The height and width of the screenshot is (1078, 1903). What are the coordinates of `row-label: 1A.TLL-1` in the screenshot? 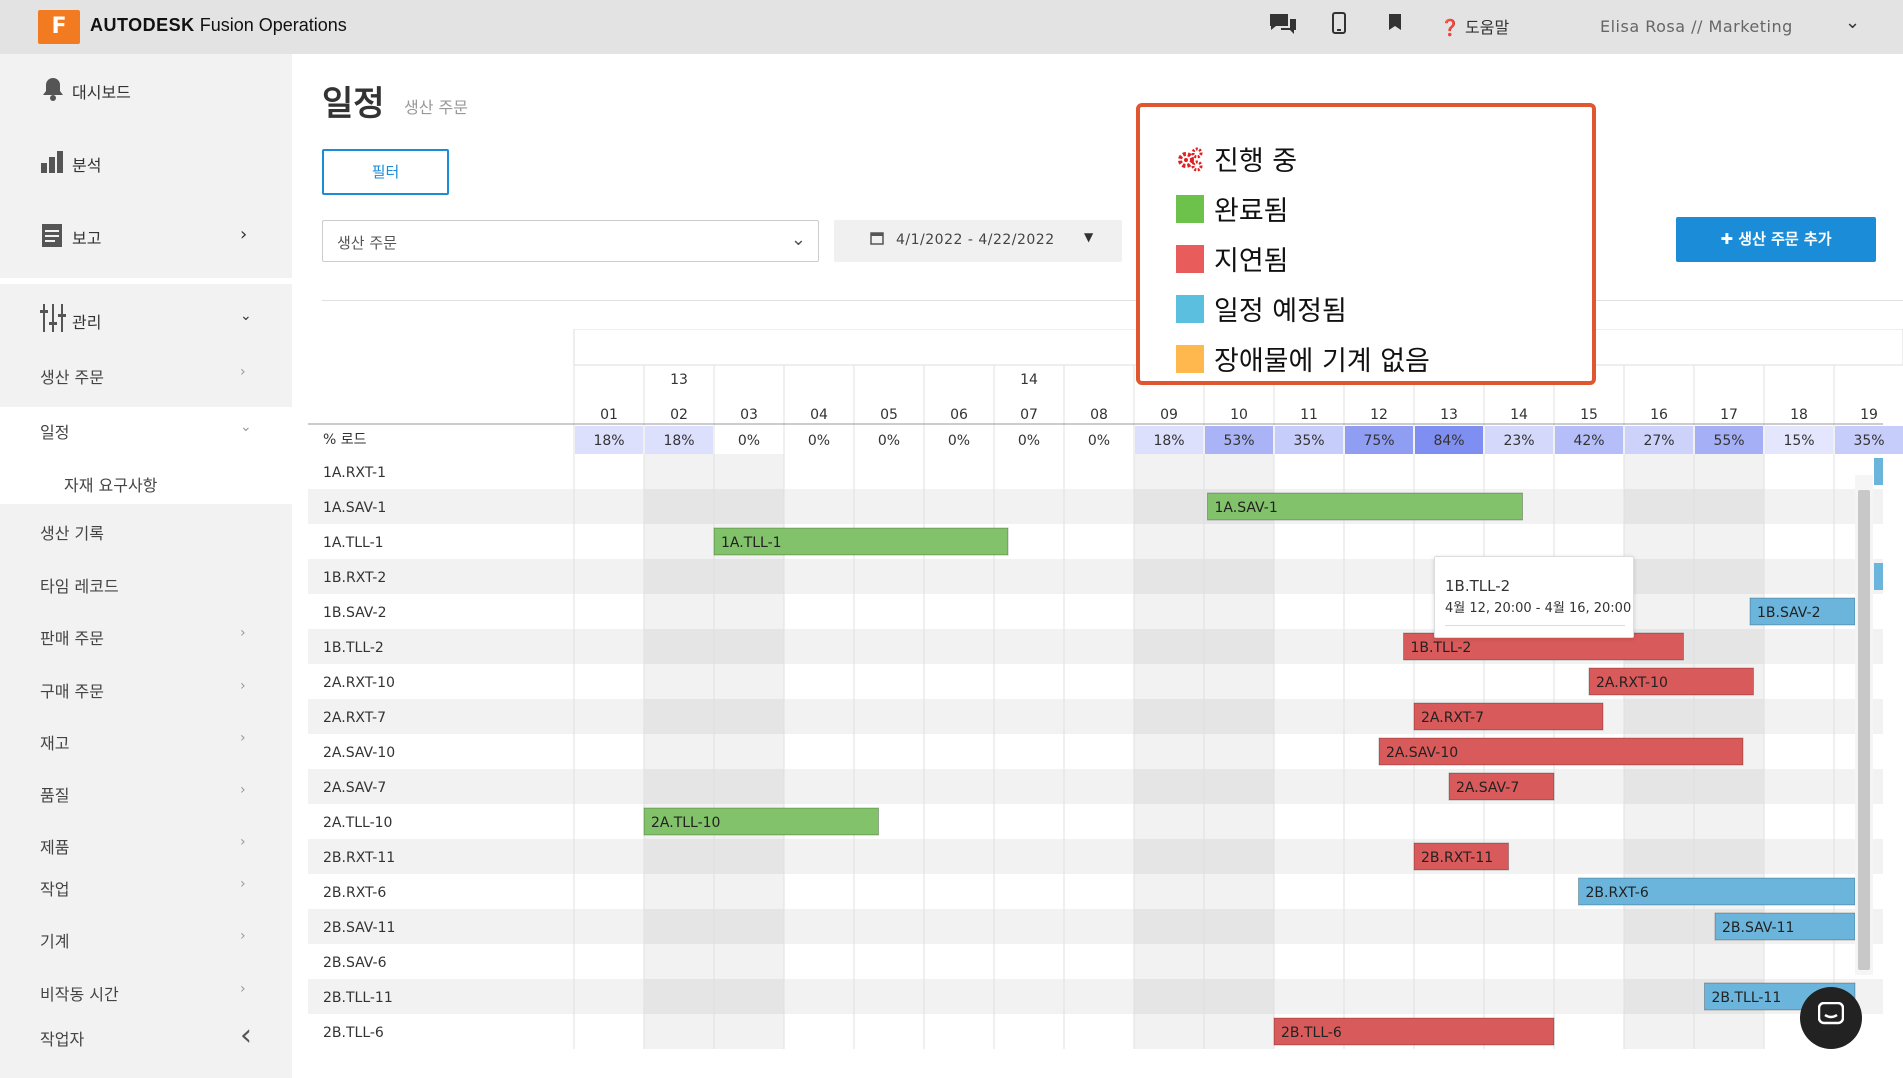 It's located at (353, 543).